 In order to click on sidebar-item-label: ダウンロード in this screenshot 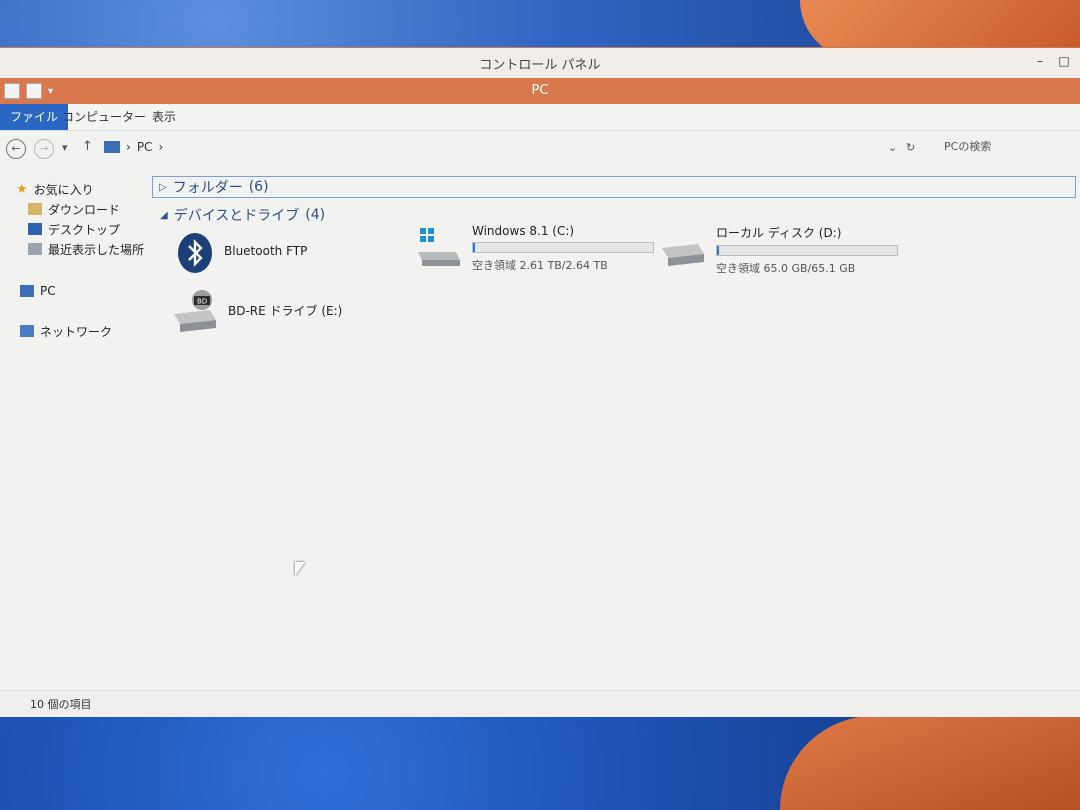, I will do `click(84, 209)`.